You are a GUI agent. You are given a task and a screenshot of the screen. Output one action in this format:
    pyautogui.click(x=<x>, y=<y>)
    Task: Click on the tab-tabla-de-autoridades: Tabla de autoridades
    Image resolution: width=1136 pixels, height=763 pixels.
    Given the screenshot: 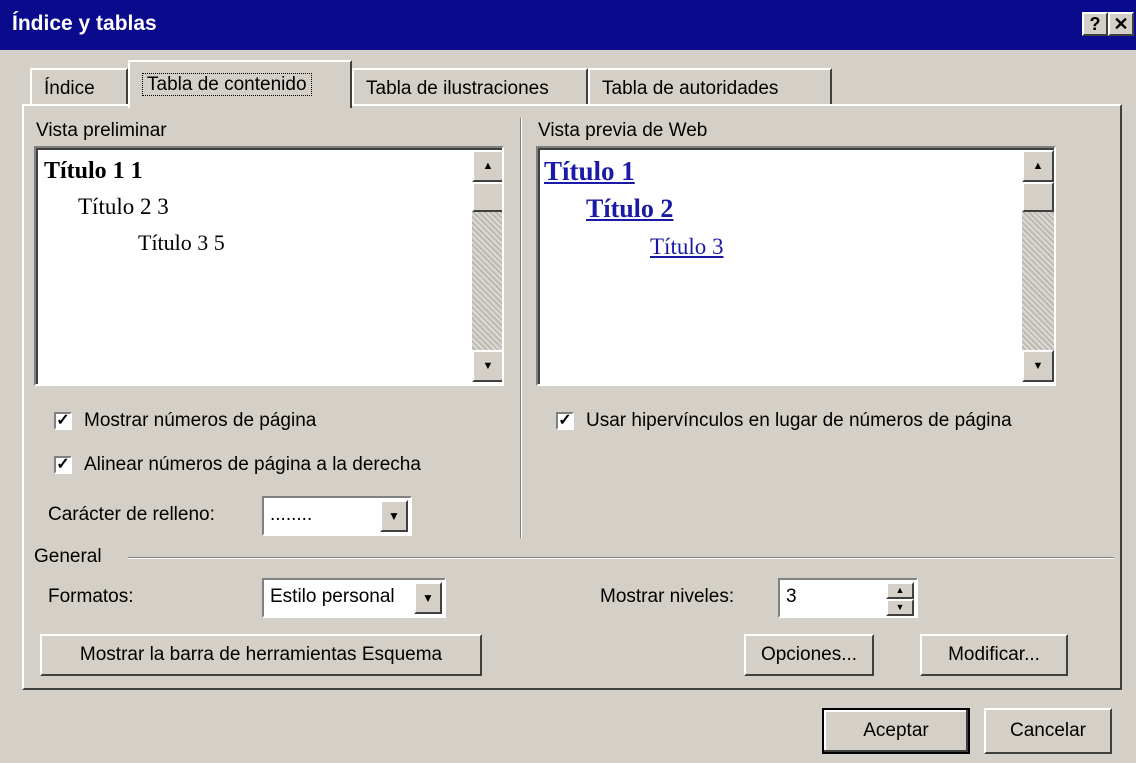 What is the action you would take?
    pyautogui.click(x=710, y=87)
    